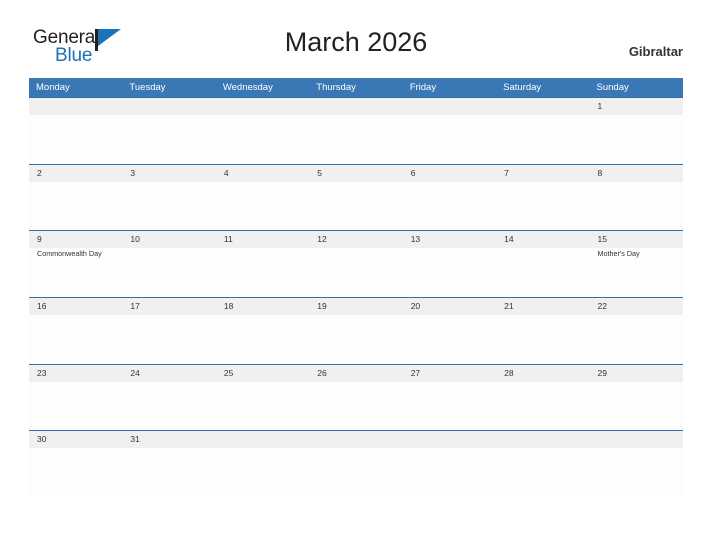 This screenshot has width=712, height=550. Describe the element at coordinates (168, 373) in the screenshot. I see `day-number: 24` at that location.